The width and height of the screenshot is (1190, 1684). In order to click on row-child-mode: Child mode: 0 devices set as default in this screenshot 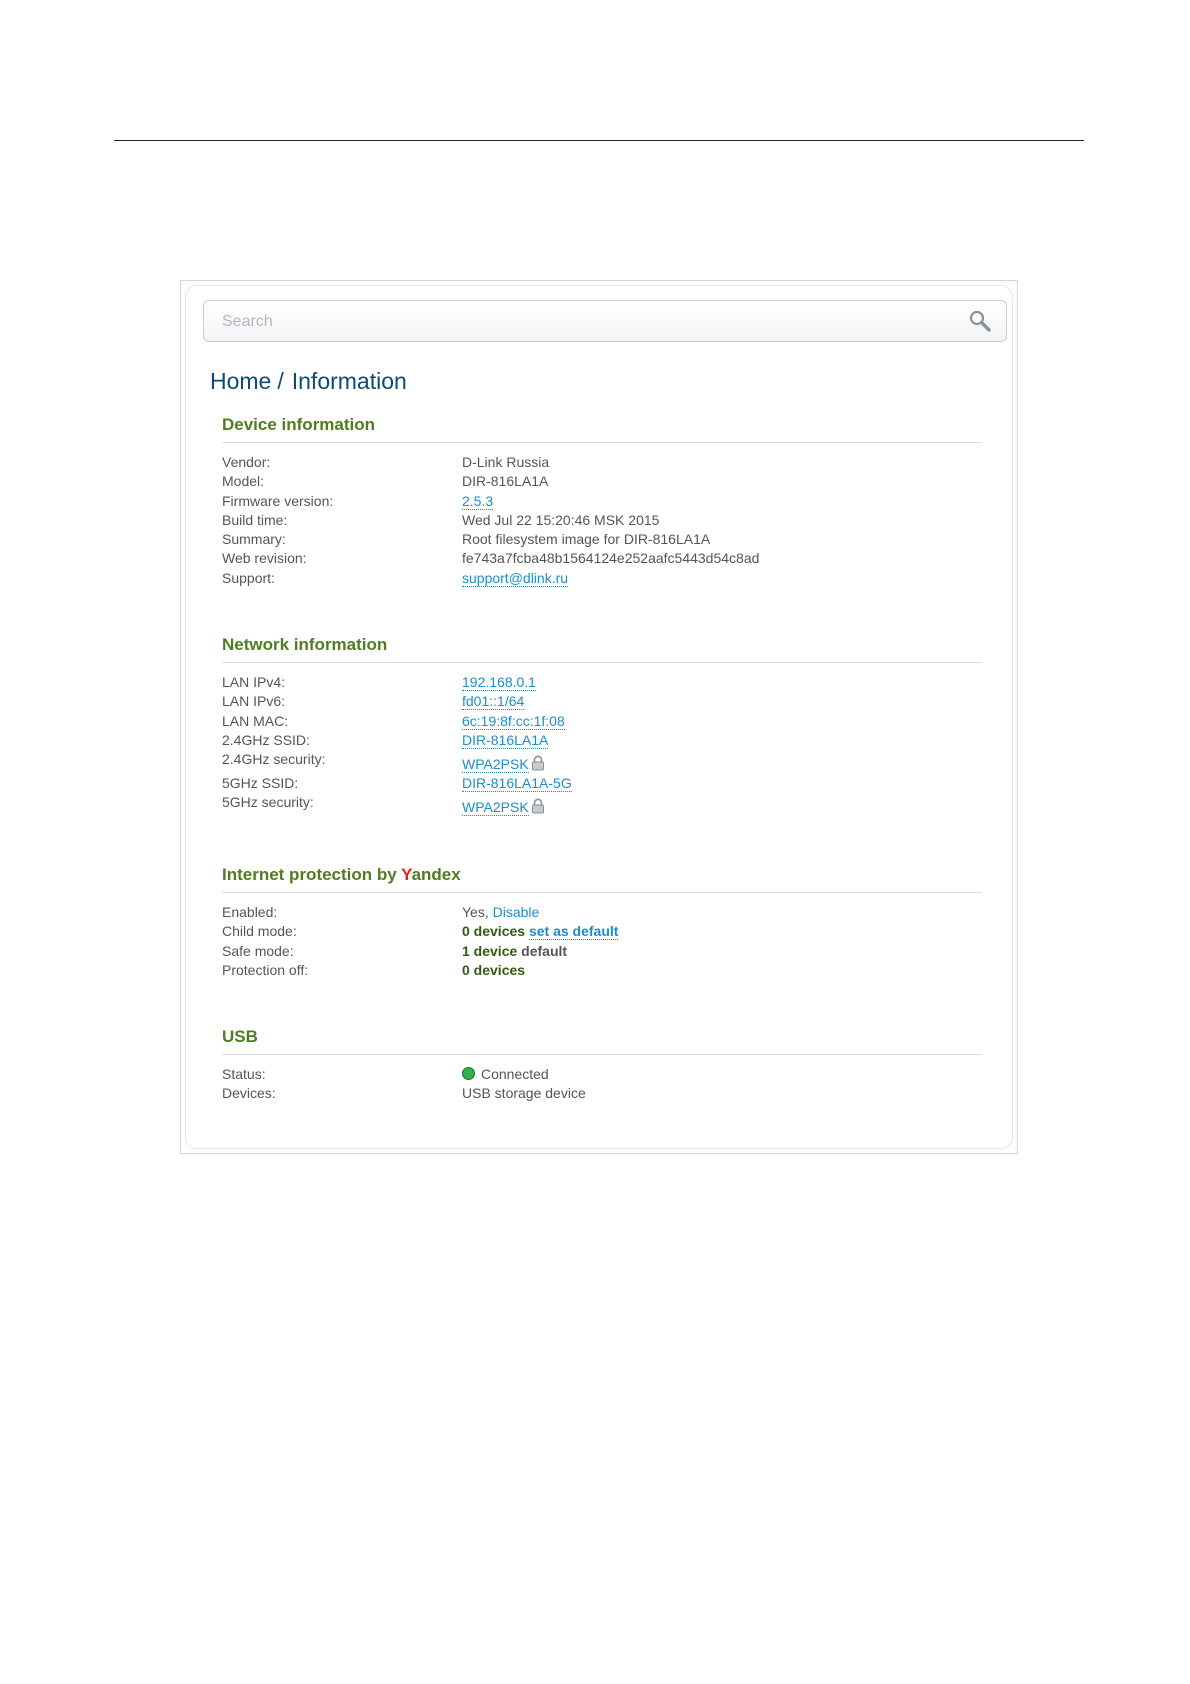, I will do `click(602, 931)`.